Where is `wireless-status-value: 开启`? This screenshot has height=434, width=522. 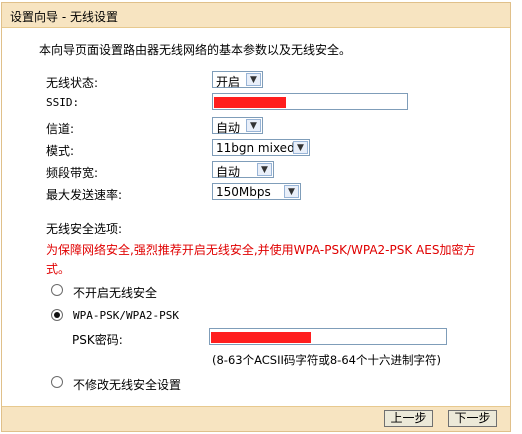 wireless-status-value: 开启 is located at coordinates (228, 82).